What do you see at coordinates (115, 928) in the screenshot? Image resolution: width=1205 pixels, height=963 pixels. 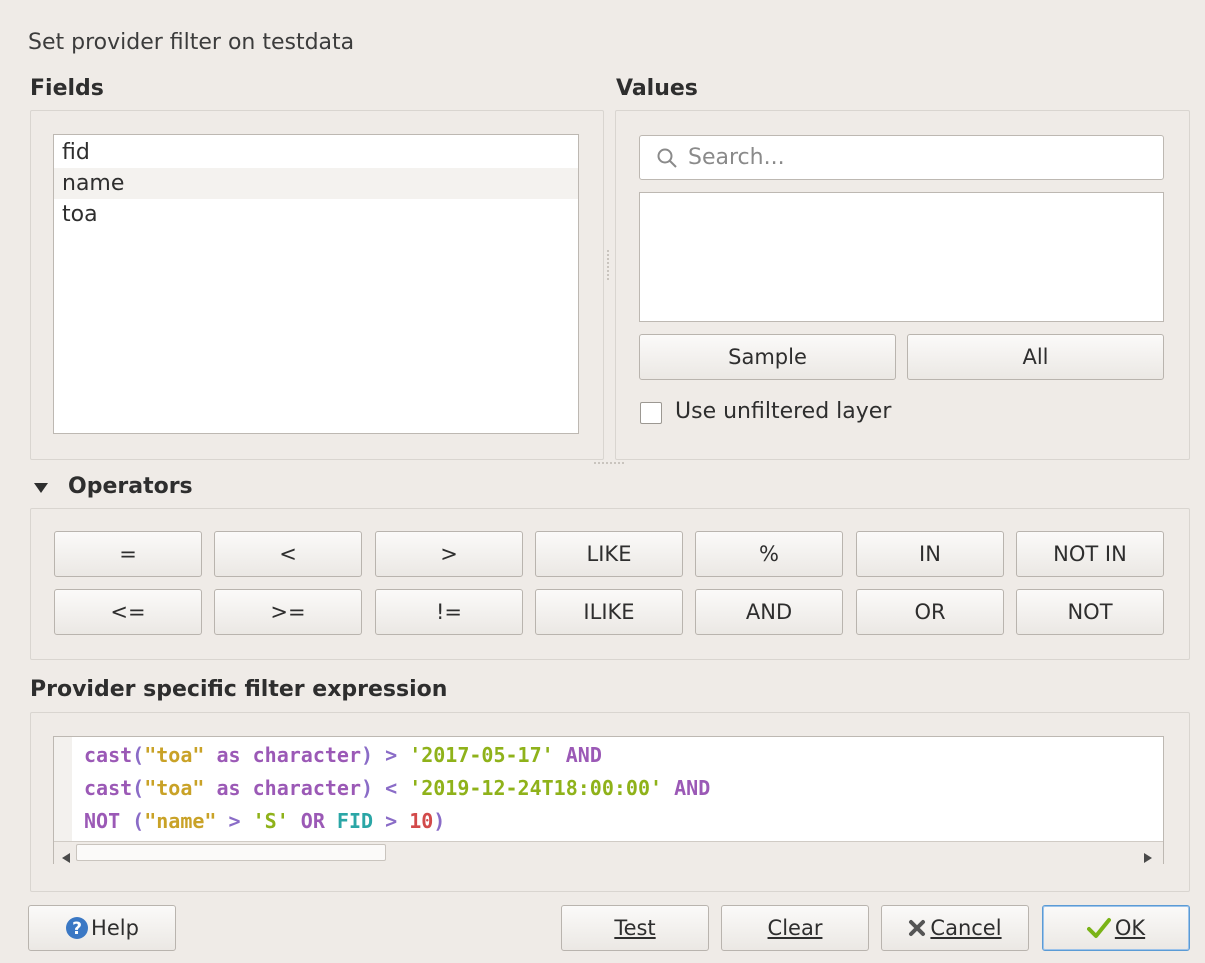 I see `help-label: Help` at bounding box center [115, 928].